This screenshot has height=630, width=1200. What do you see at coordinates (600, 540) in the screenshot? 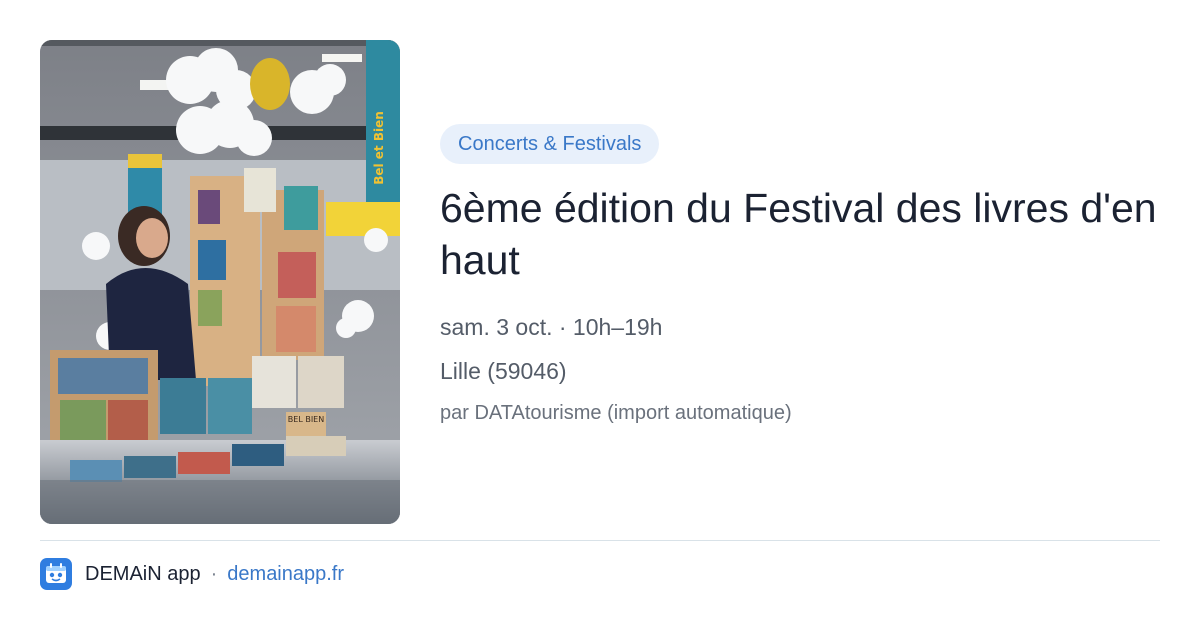
I see `divider` at bounding box center [600, 540].